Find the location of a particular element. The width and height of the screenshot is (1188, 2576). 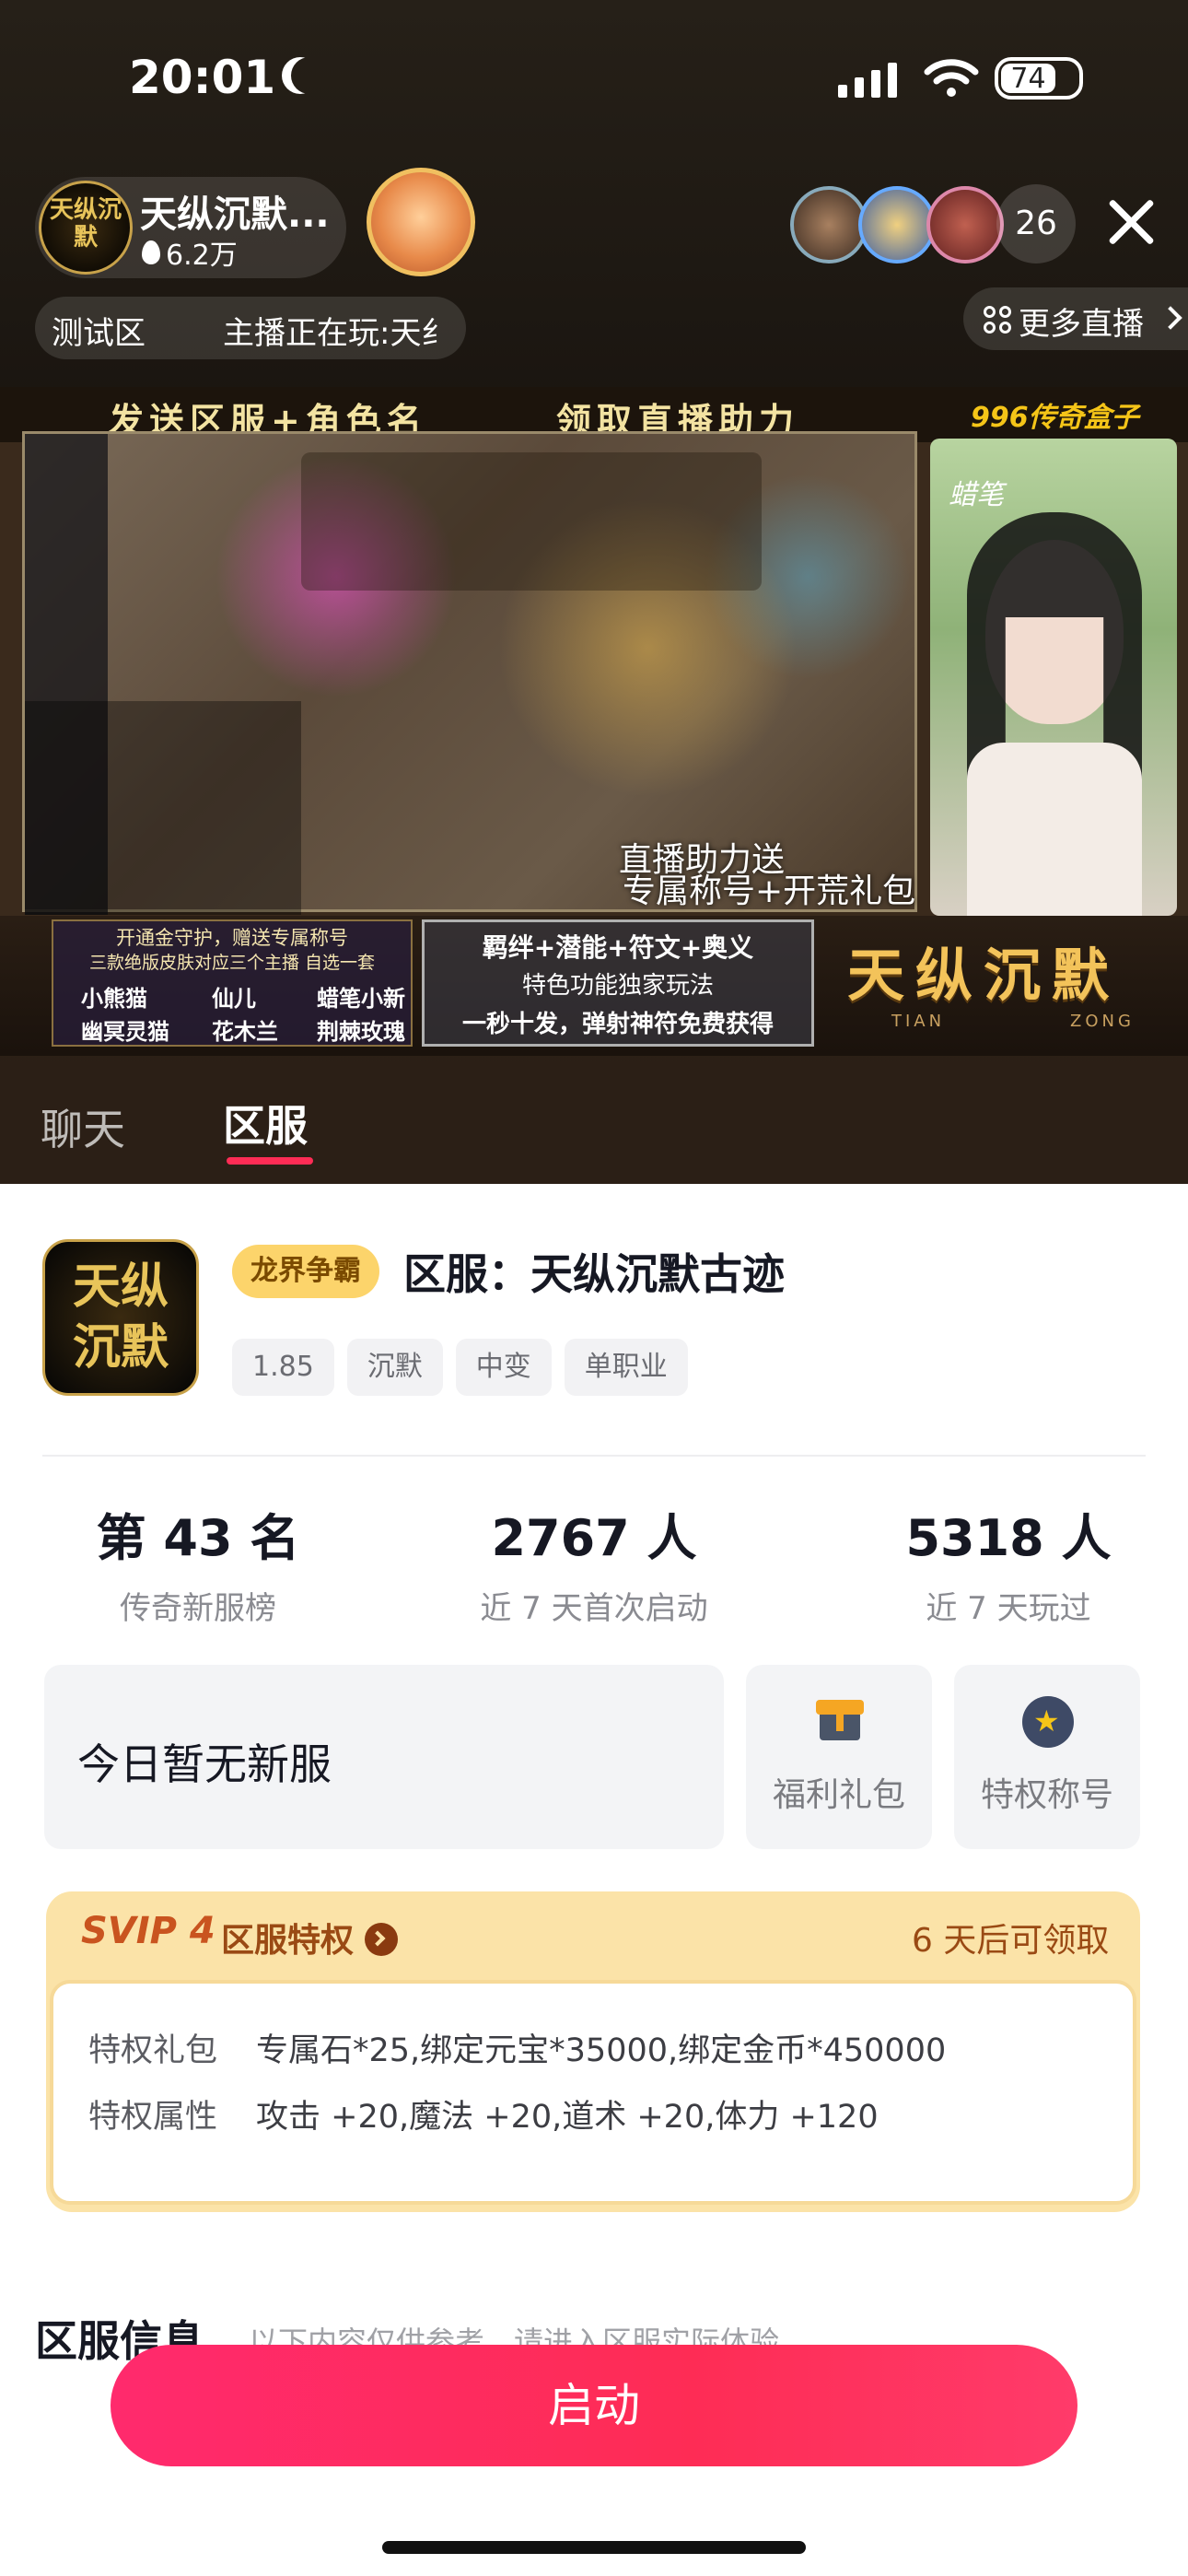

start-button: 启动 is located at coordinates (594, 2405).